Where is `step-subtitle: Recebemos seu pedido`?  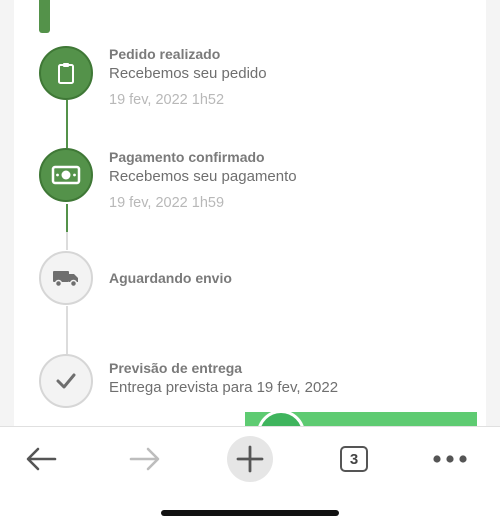 step-subtitle: Recebemos seu pedido is located at coordinates (188, 73).